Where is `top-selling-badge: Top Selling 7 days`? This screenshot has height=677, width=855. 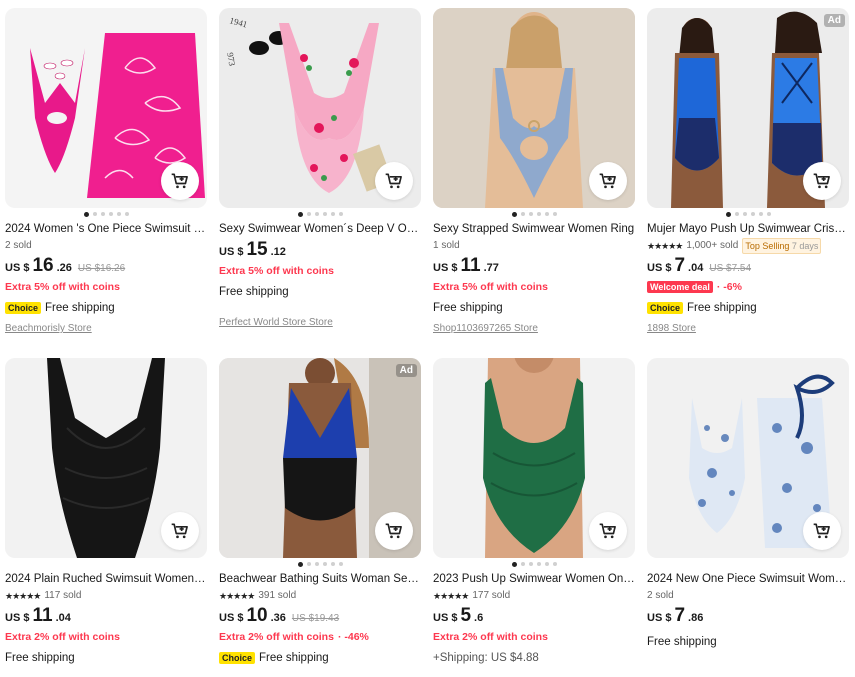 top-selling-badge: Top Selling 7 days is located at coordinates (782, 246).